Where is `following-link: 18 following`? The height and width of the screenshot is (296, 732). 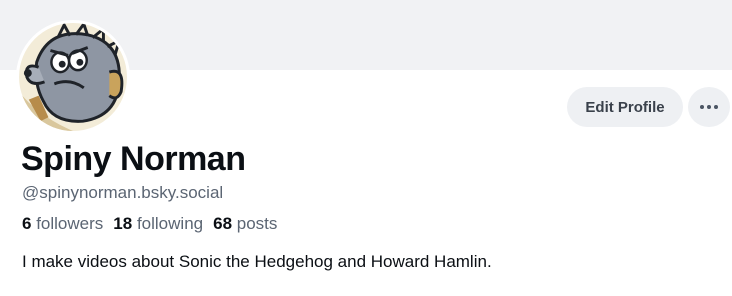 following-link: 18 following is located at coordinates (158, 224).